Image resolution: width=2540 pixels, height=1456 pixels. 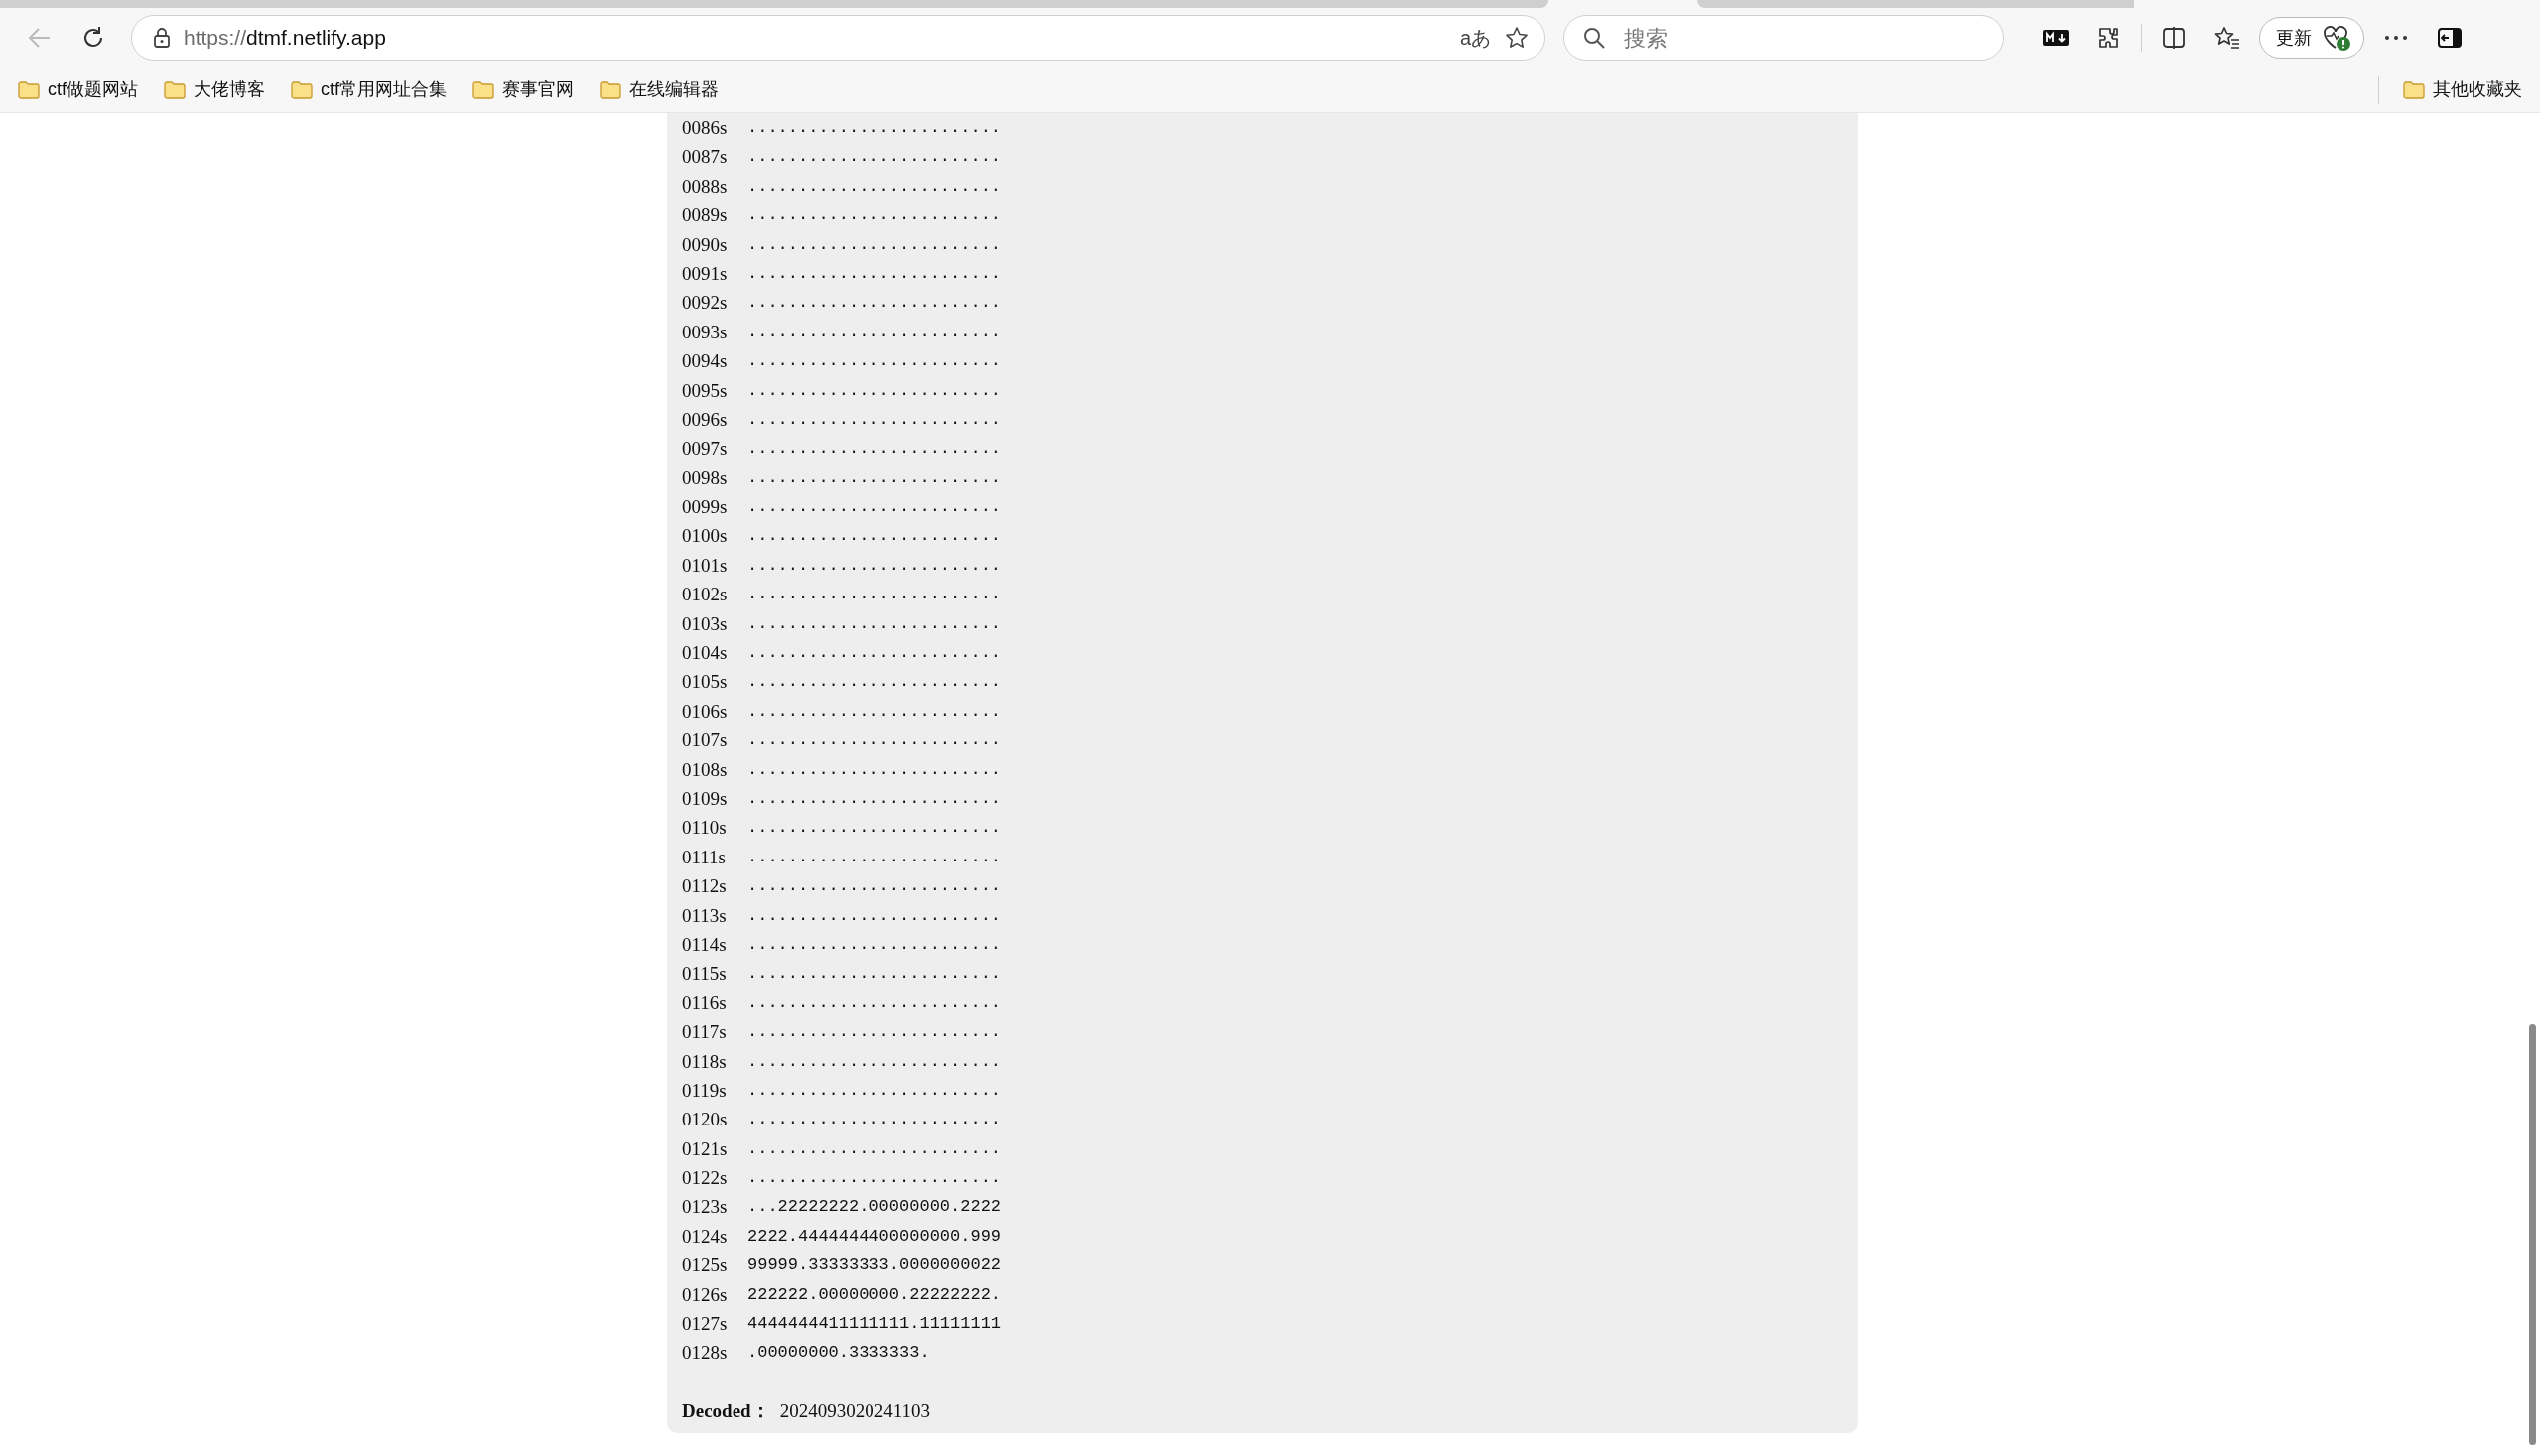 What do you see at coordinates (1784, 38) in the screenshot?
I see `search-field: 搜索` at bounding box center [1784, 38].